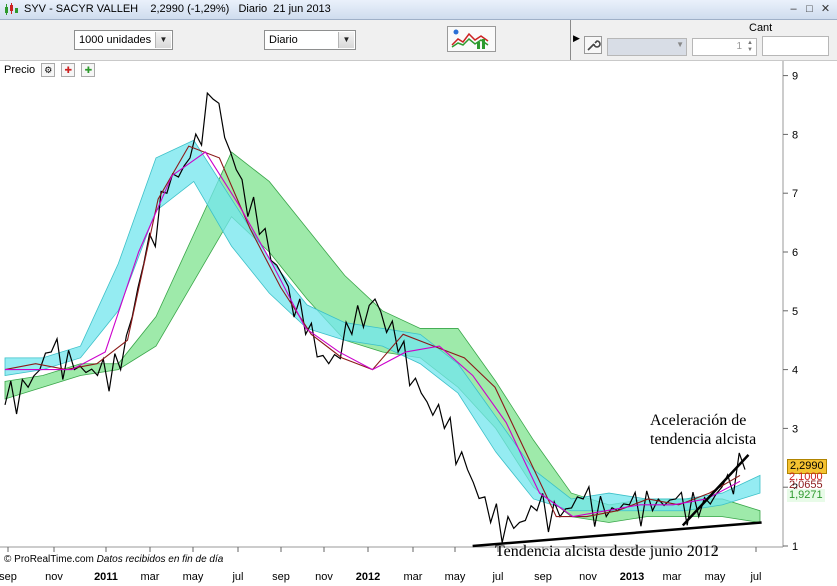 The width and height of the screenshot is (837, 586). What do you see at coordinates (88, 70) in the screenshot?
I see `add-indicator-icon: ✚` at bounding box center [88, 70].